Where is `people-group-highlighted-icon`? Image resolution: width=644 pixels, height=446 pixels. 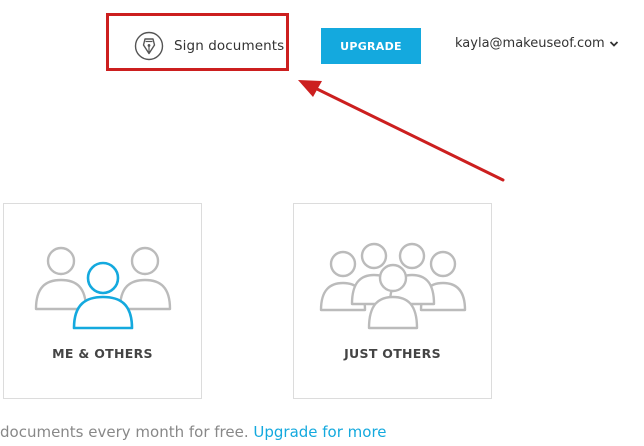 people-group-highlighted-icon is located at coordinates (103, 288).